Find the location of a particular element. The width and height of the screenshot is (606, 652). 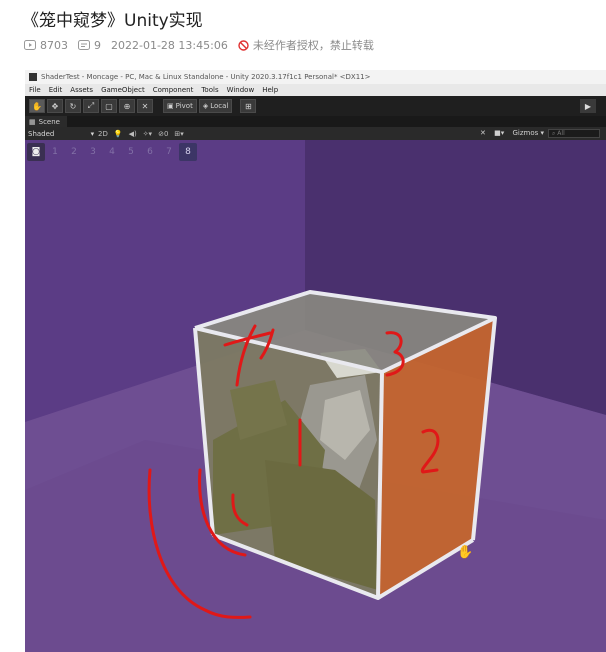

copyright-notice: 未经作者授权，禁止转载 is located at coordinates (306, 45).